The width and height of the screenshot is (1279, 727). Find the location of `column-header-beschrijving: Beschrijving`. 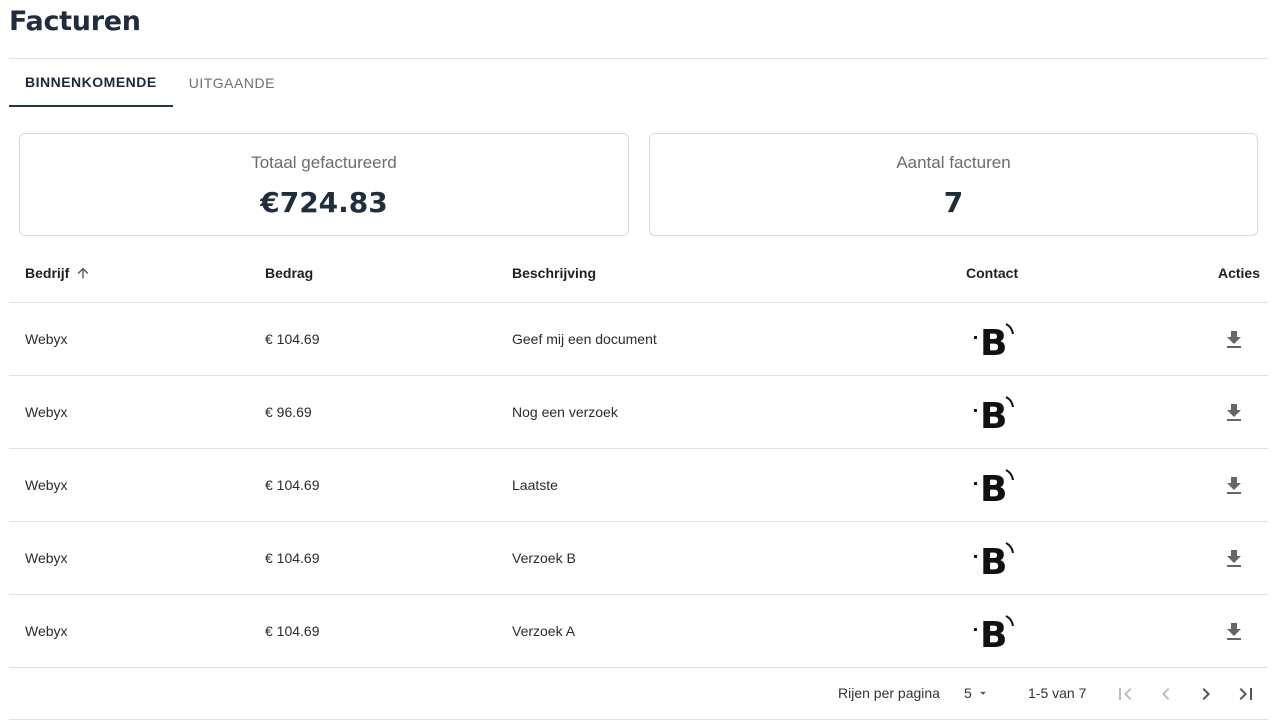

column-header-beschrijving: Beschrijving is located at coordinates (554, 272).